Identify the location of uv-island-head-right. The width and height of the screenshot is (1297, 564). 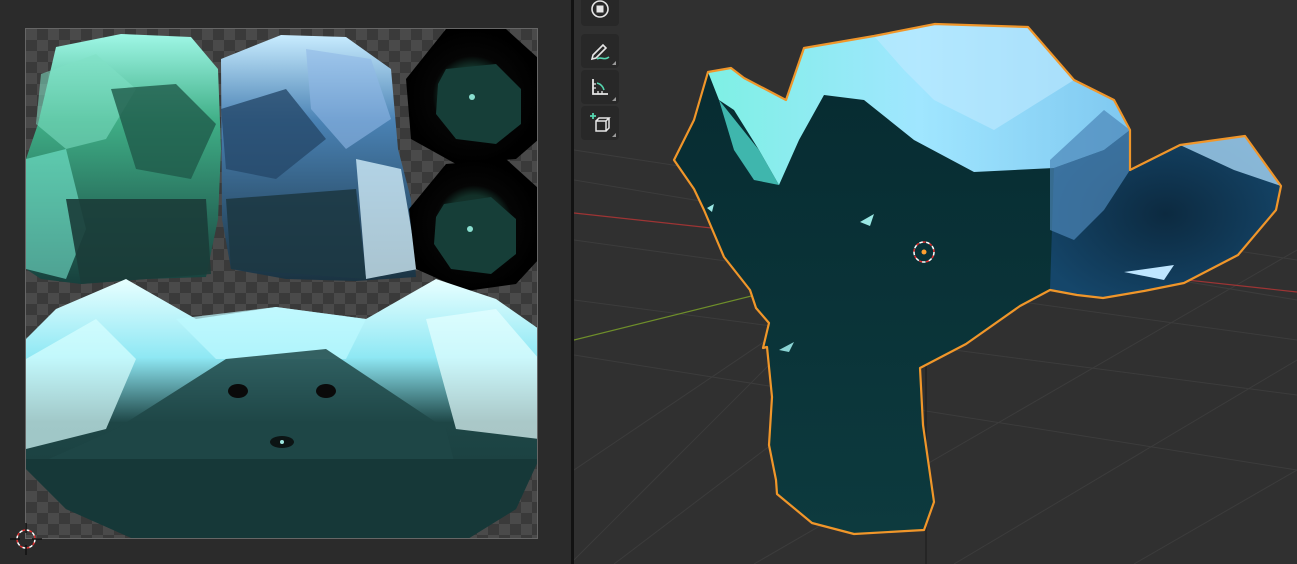
(319, 158).